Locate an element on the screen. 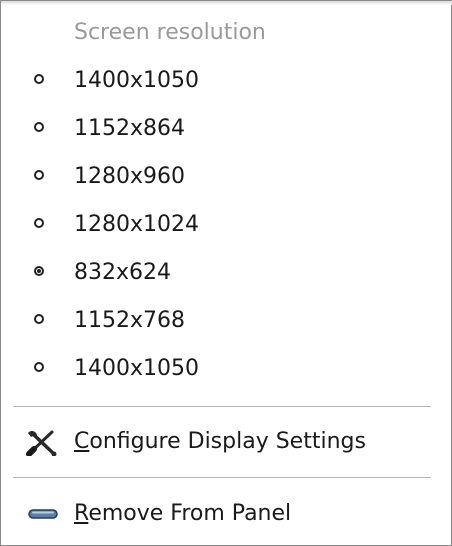  resolution-item: 1280x1024 is located at coordinates (226, 225).